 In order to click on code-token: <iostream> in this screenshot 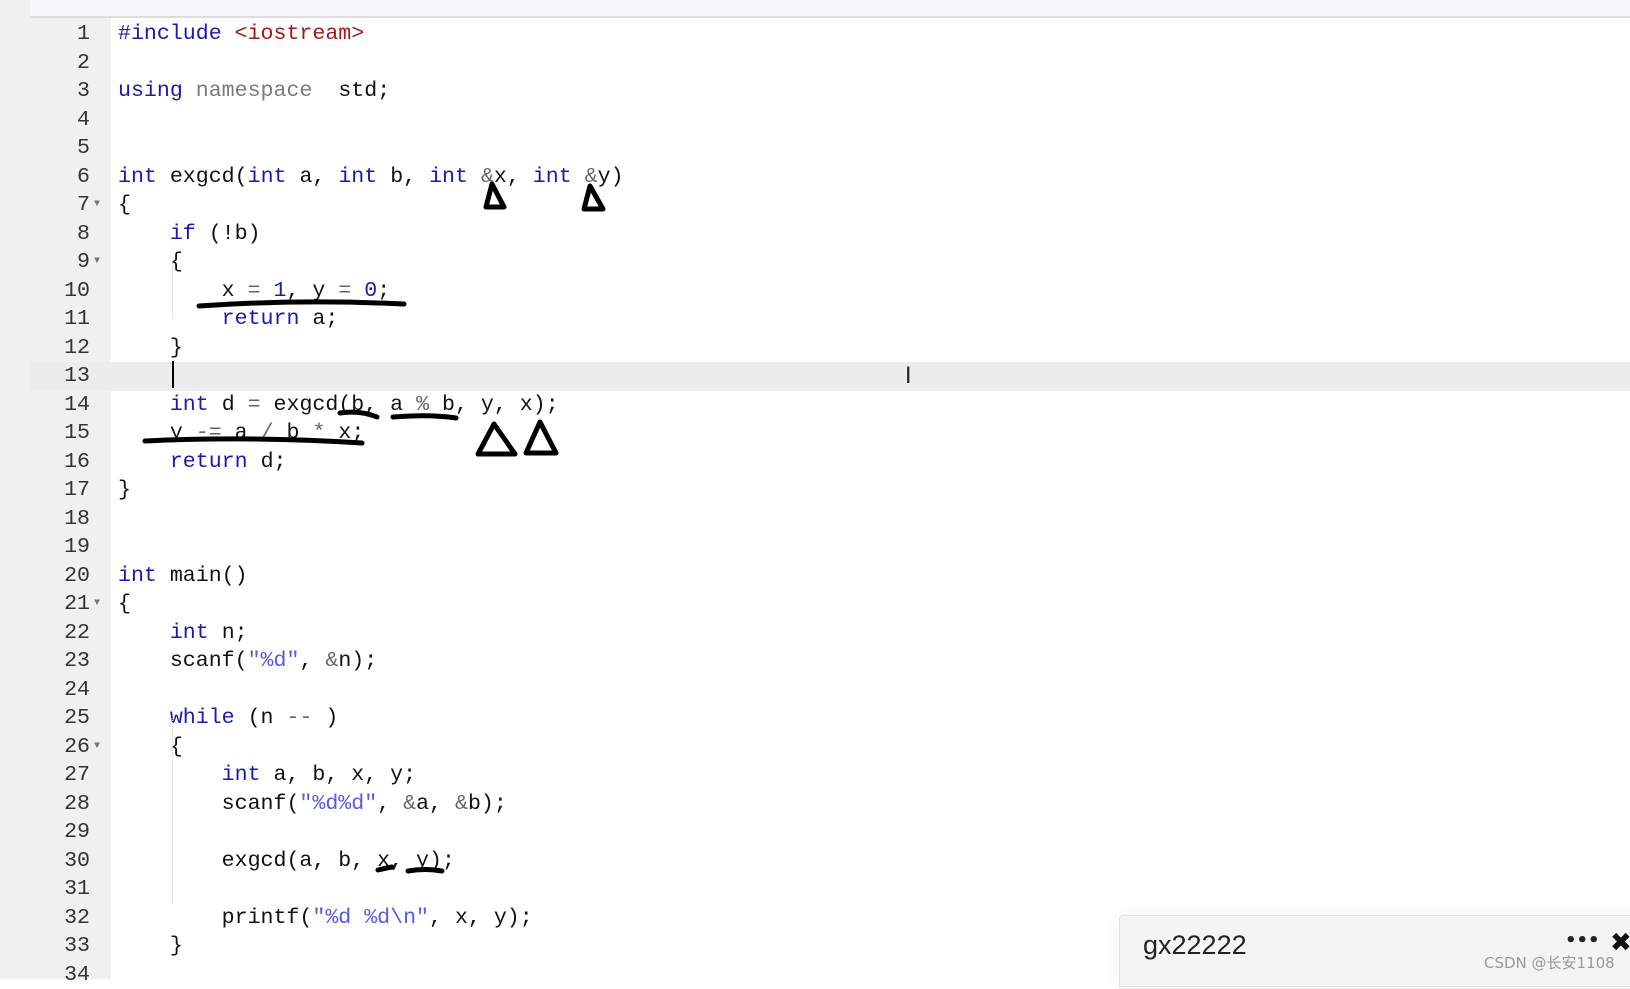, I will do `click(300, 34)`.